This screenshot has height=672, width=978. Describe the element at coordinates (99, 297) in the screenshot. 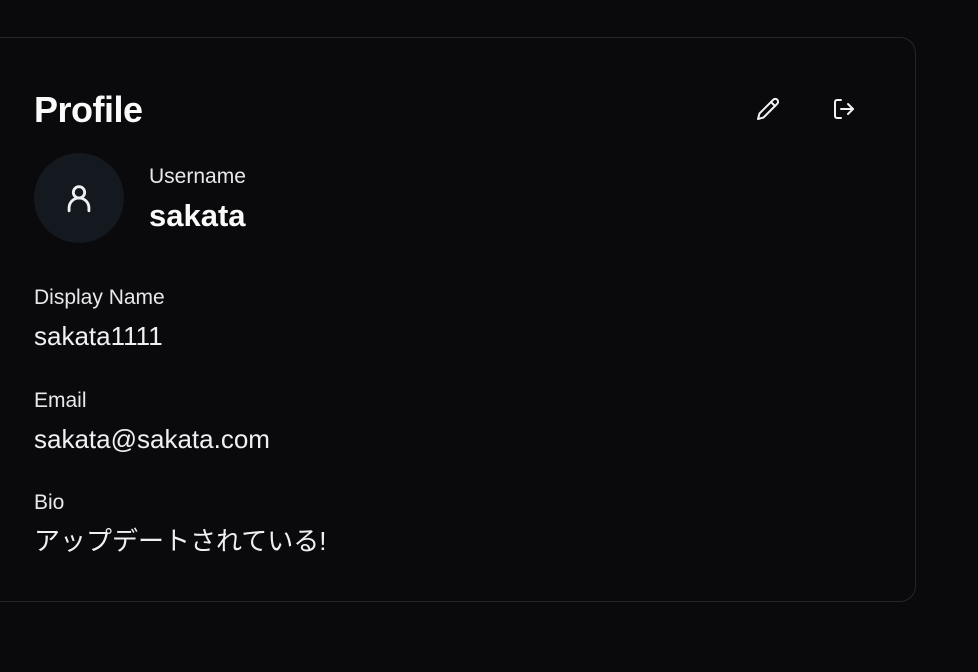

I see `display-name-label: Display Name` at that location.